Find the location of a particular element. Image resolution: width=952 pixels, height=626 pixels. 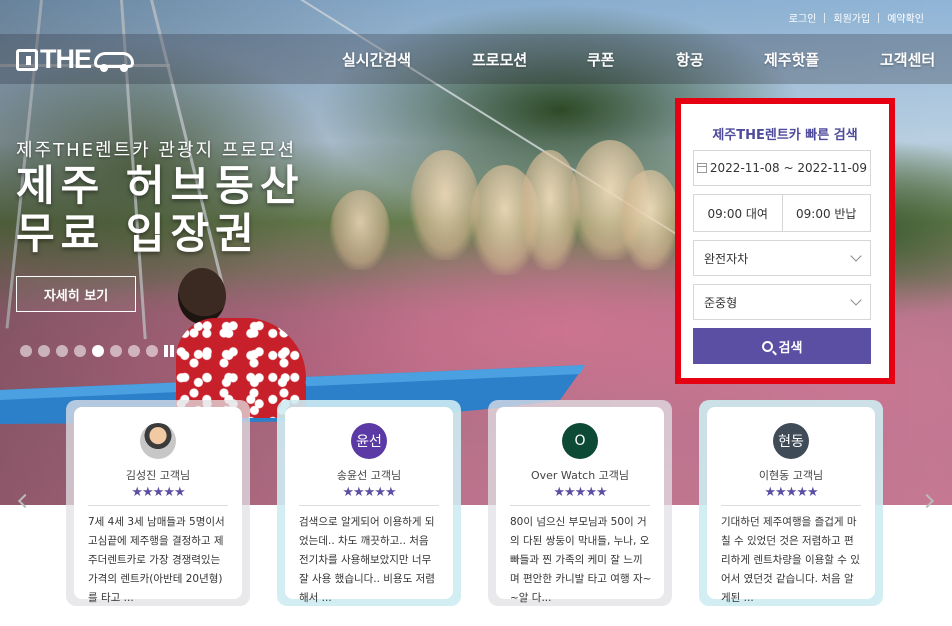

person-image is located at coordinates (202, 296).